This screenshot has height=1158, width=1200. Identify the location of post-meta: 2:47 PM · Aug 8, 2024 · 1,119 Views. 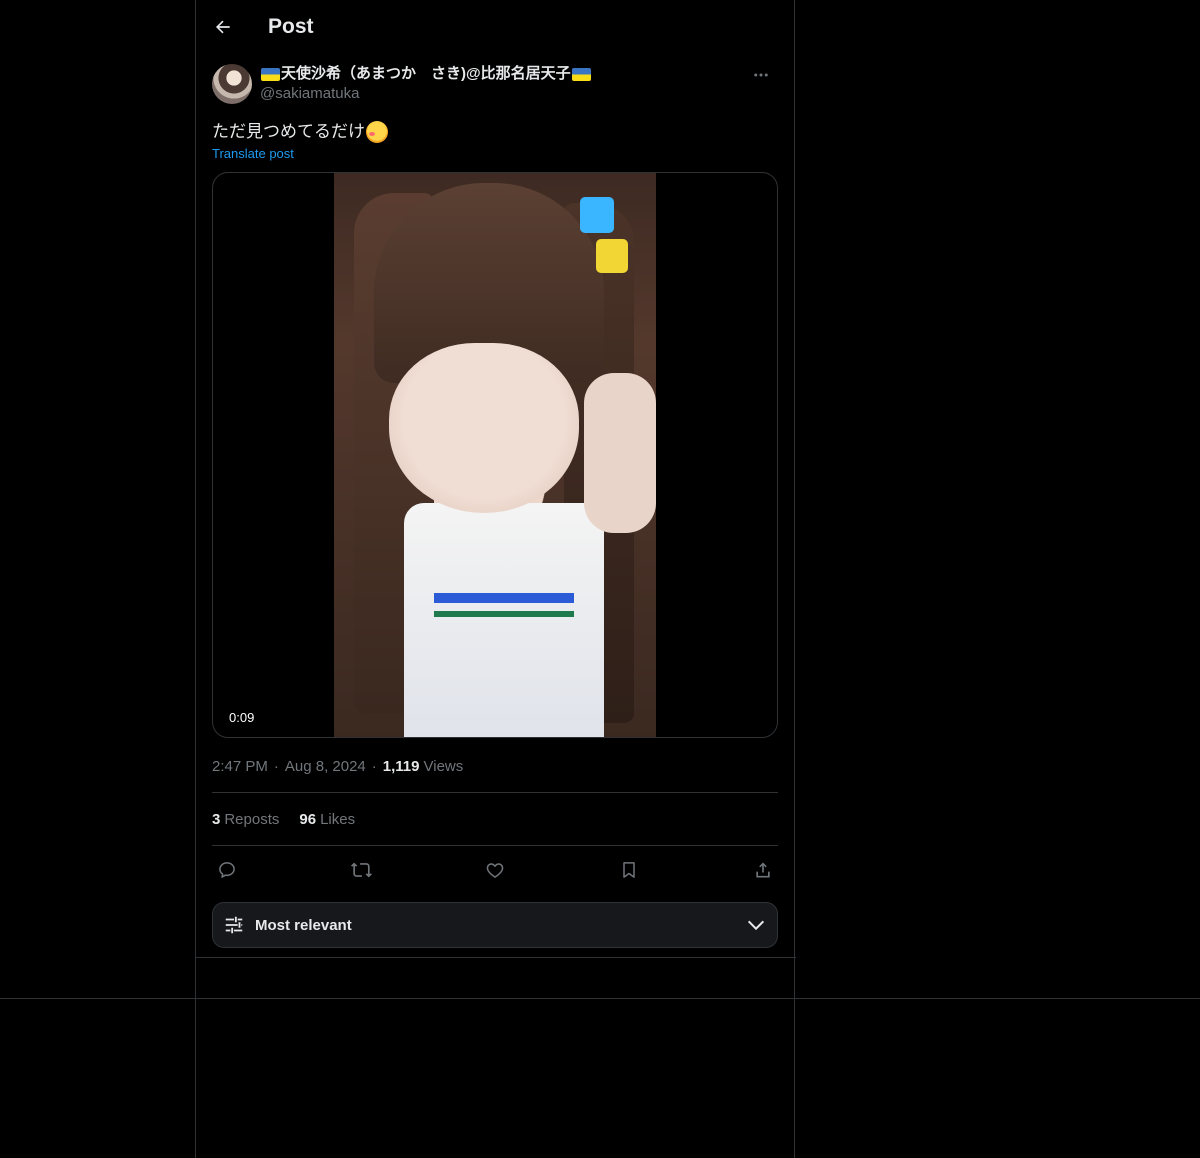
(495, 766).